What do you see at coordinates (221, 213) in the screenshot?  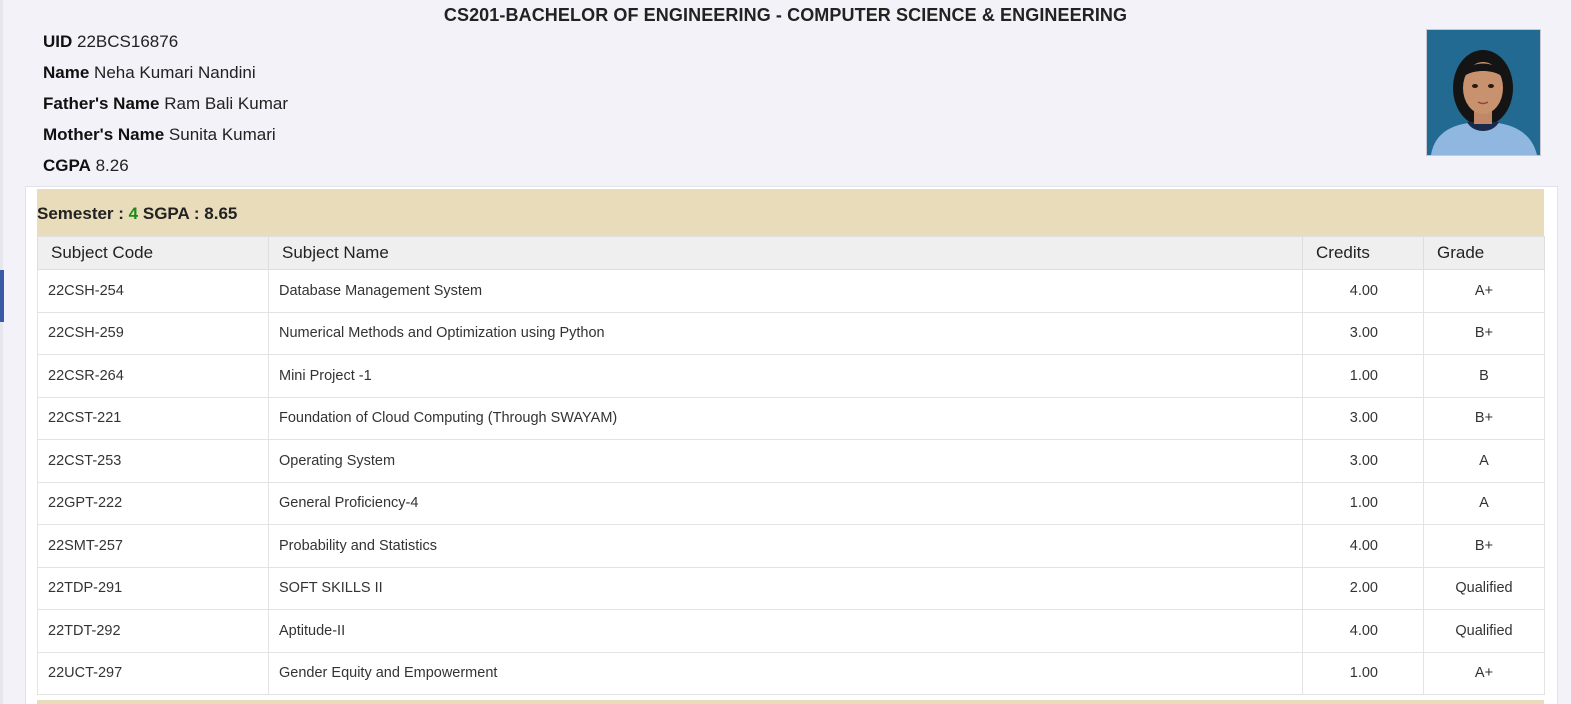 I see `sgpa-value: 8.65` at bounding box center [221, 213].